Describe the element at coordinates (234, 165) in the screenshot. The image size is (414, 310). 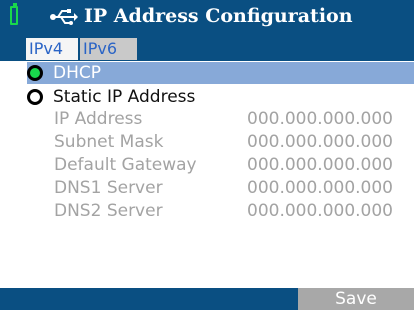
I see `default-gateway-field: Default Gateway 000.000.000.000` at that location.